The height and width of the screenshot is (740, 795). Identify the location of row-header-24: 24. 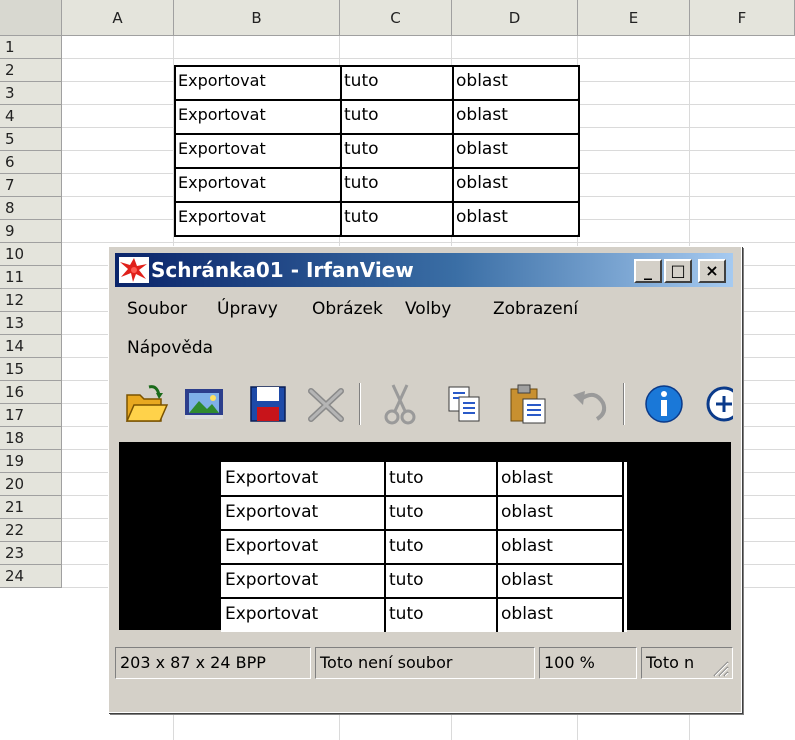
(31, 576).